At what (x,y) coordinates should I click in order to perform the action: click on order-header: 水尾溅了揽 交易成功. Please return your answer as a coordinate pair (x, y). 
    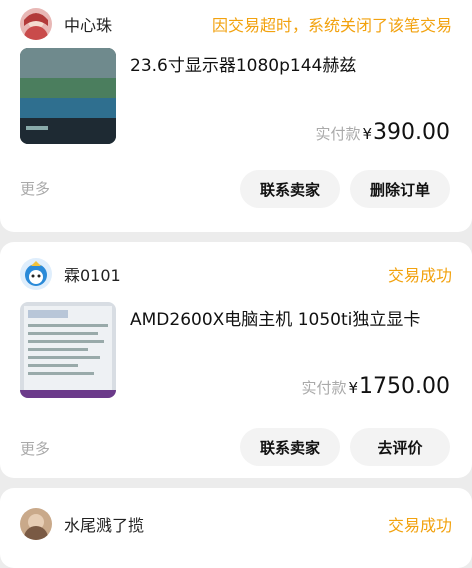
    Looking at the image, I should click on (236, 524).